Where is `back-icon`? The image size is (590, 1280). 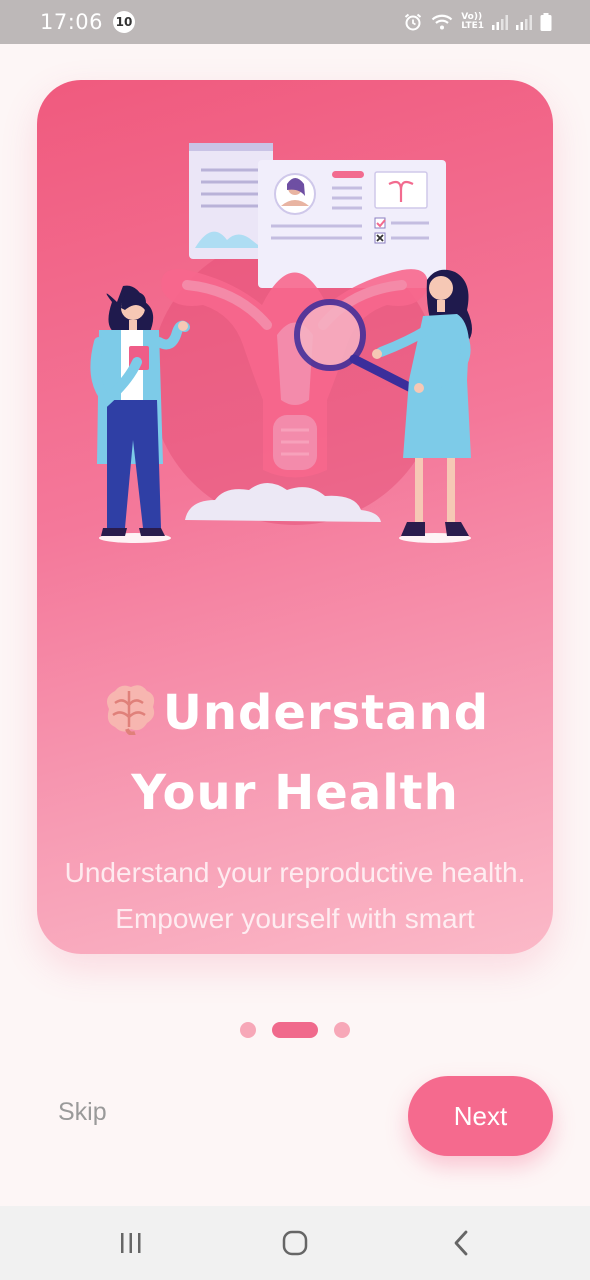
back-icon is located at coordinates (461, 1243).